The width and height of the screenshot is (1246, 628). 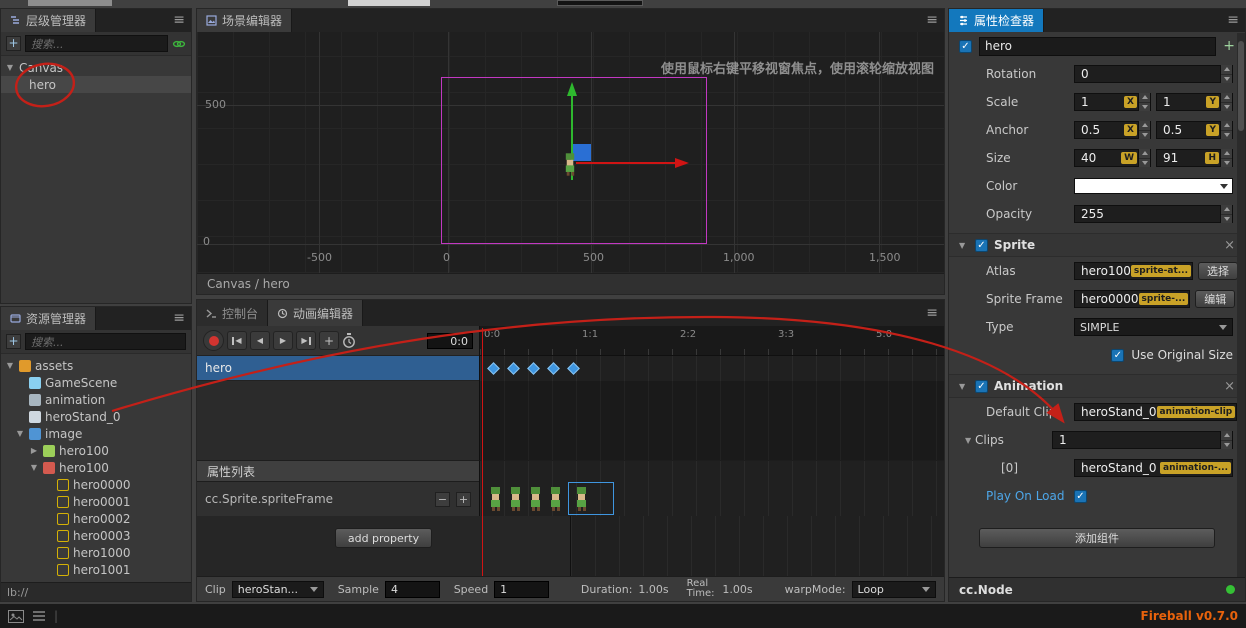 What do you see at coordinates (39, 616) in the screenshot?
I see `log-list-icon` at bounding box center [39, 616].